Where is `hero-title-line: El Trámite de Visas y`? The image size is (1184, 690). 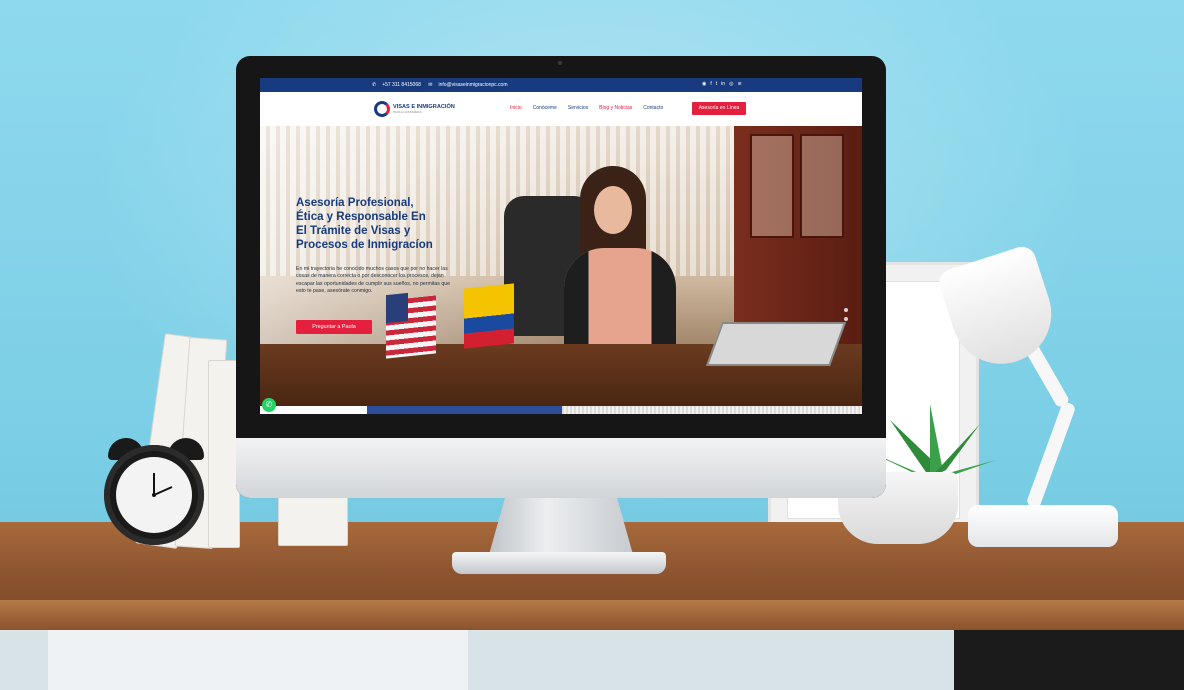 hero-title-line: El Trámite de Visas y is located at coordinates (353, 231).